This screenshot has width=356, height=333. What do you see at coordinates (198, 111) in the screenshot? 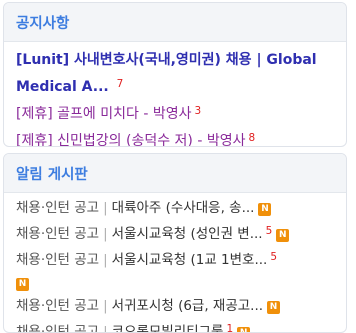
I see `comment-count: 3` at bounding box center [198, 111].